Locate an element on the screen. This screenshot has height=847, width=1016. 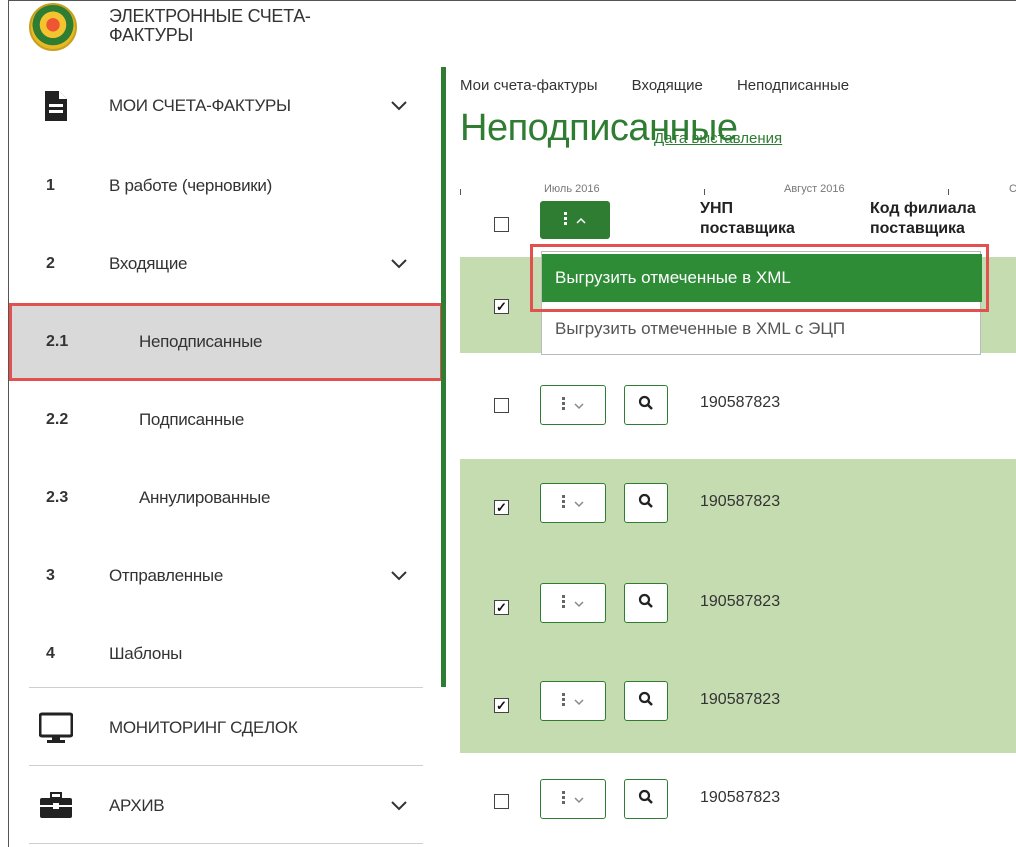
breadcrumb-item: Неподписанные is located at coordinates (793, 85).